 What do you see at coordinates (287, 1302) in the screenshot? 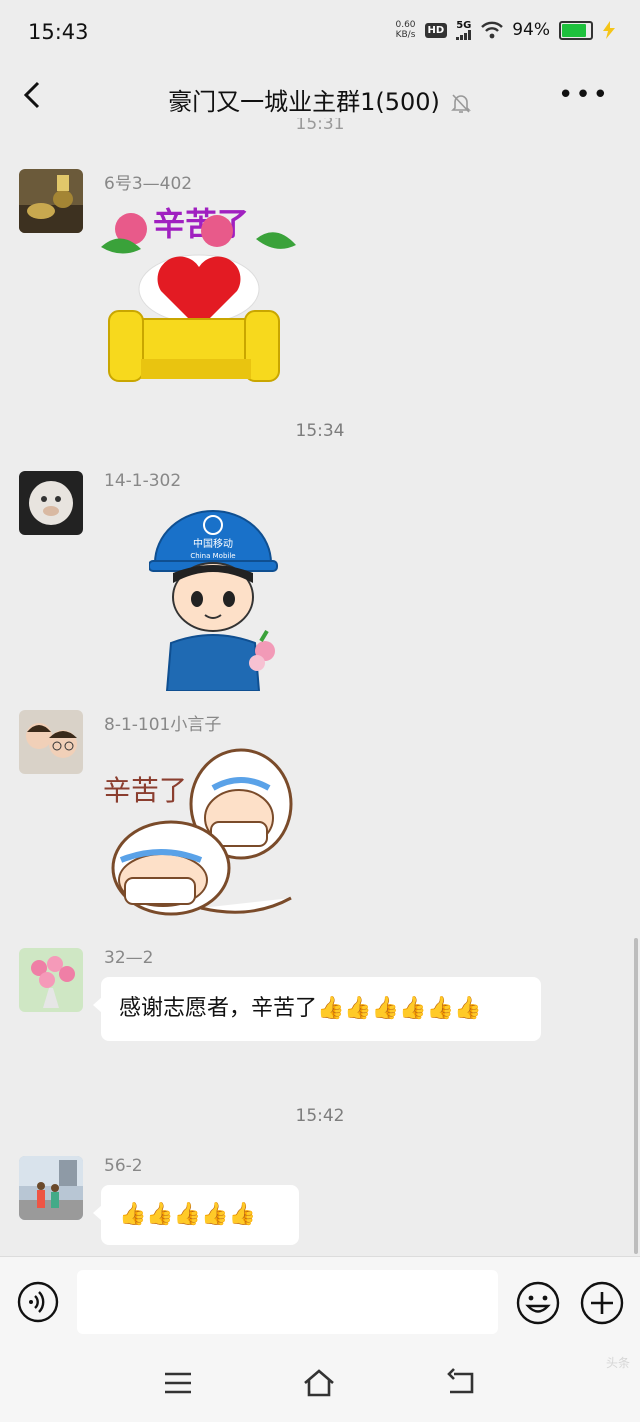
I see `message-input` at bounding box center [287, 1302].